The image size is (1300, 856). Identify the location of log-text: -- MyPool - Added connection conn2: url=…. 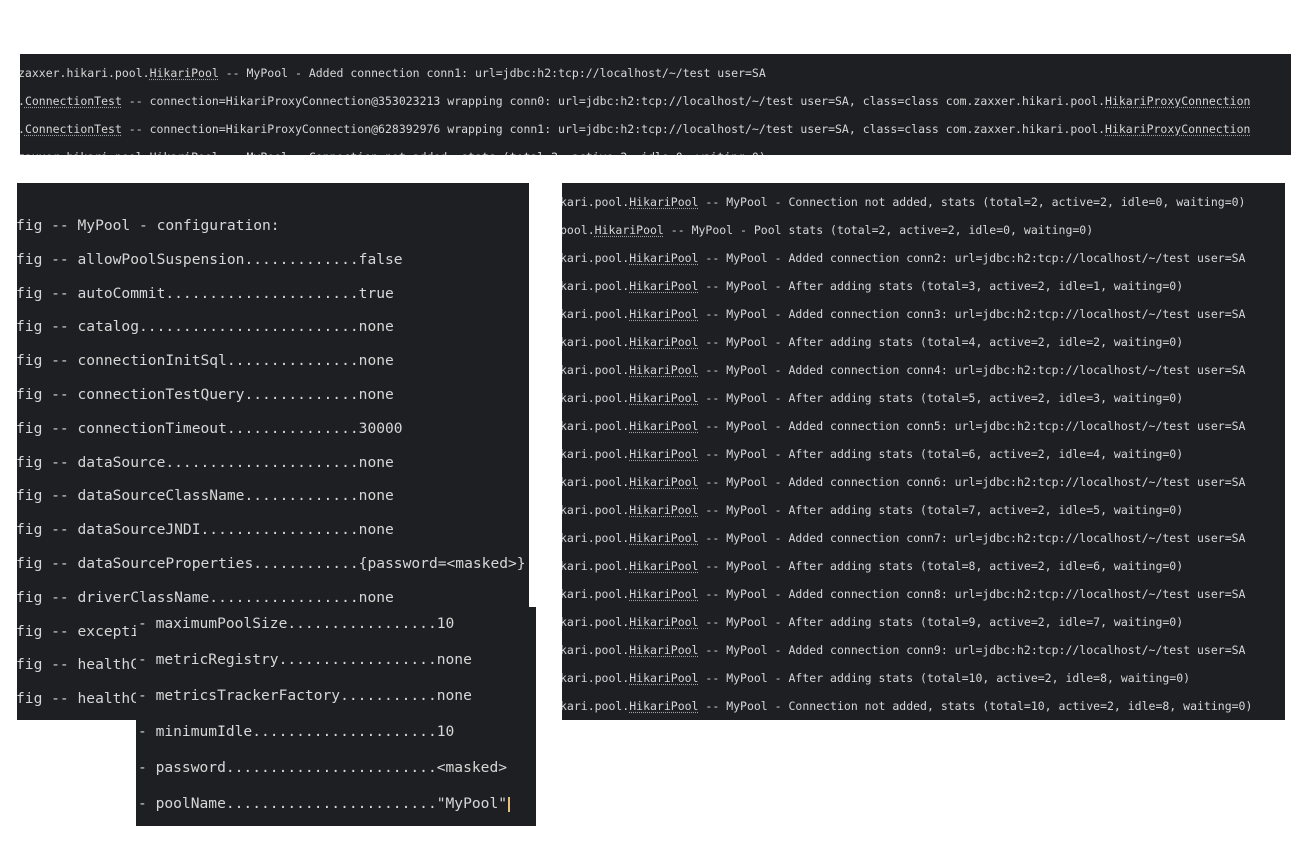
(972, 258).